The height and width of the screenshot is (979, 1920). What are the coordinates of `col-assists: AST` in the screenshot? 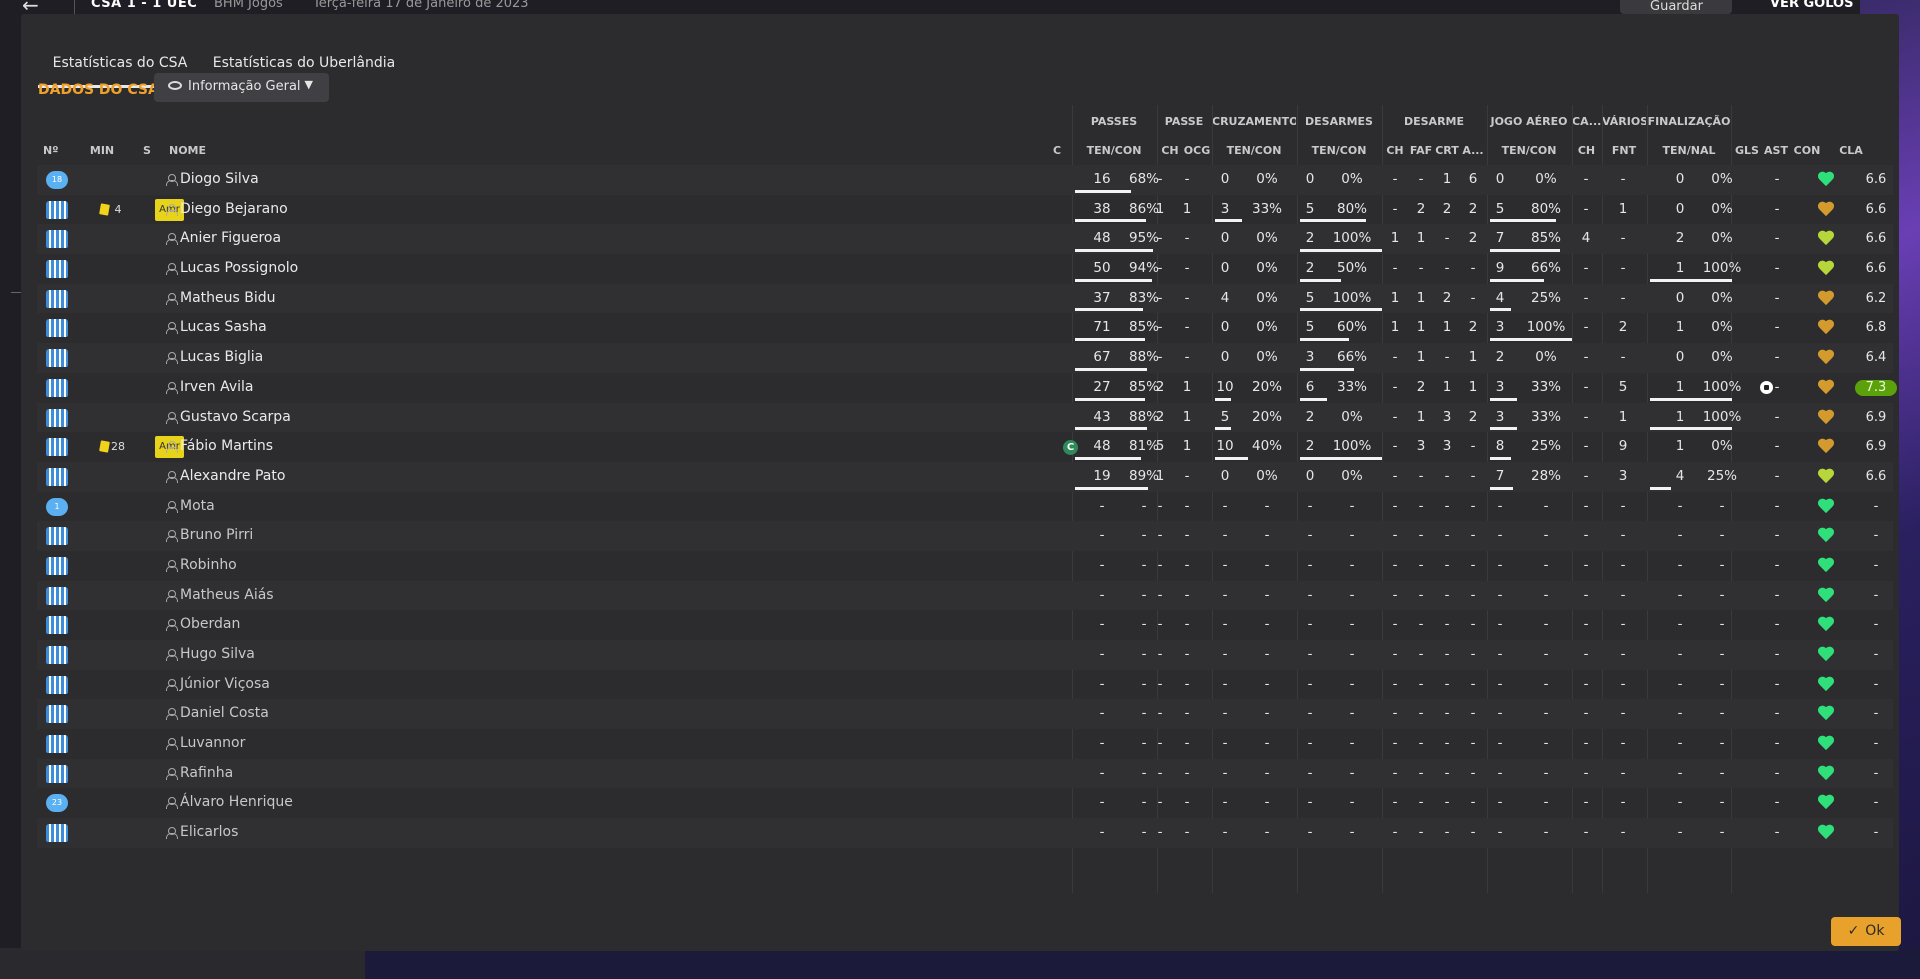 It's located at (1776, 150).